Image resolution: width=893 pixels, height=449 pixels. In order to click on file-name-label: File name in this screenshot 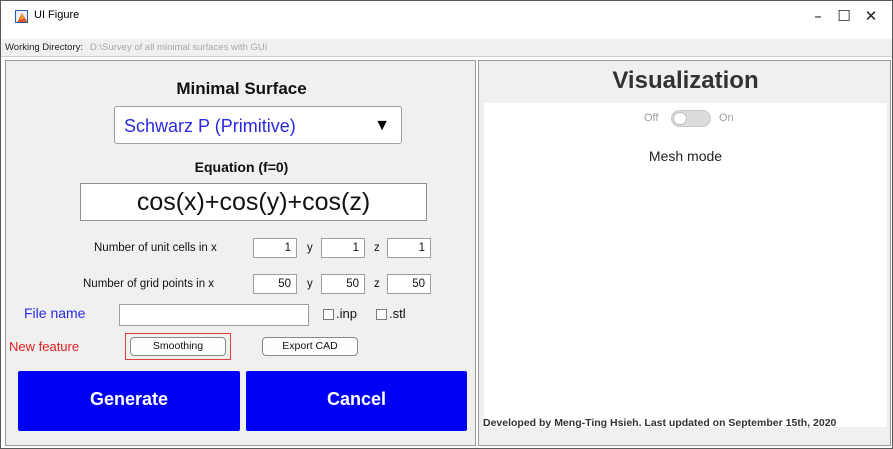, I will do `click(55, 313)`.